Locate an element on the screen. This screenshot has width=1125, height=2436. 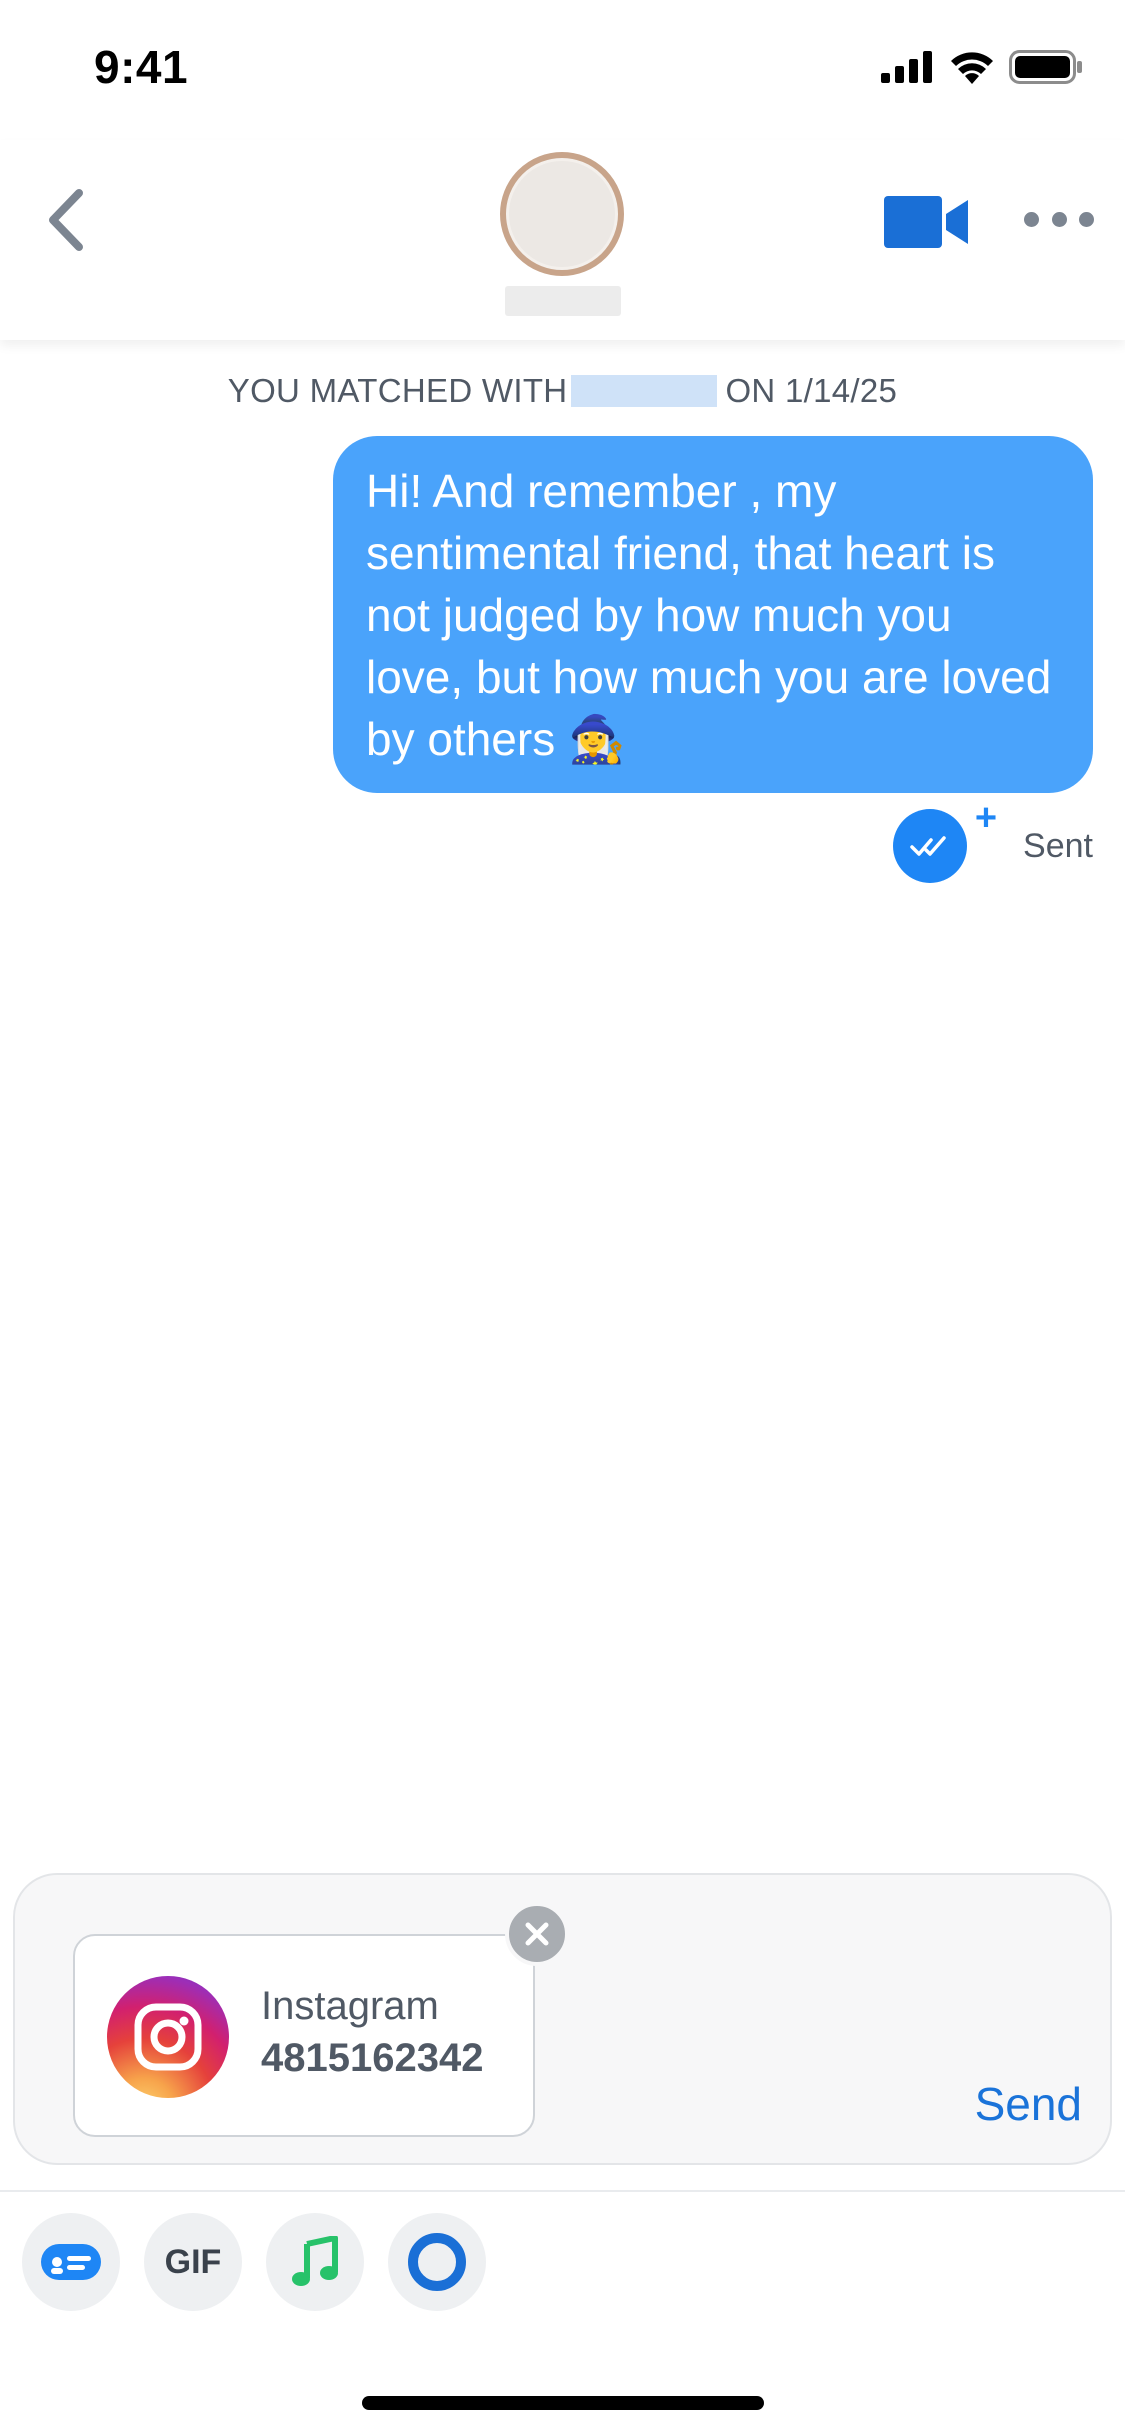
sent-status-label: Sent is located at coordinates (1058, 845).